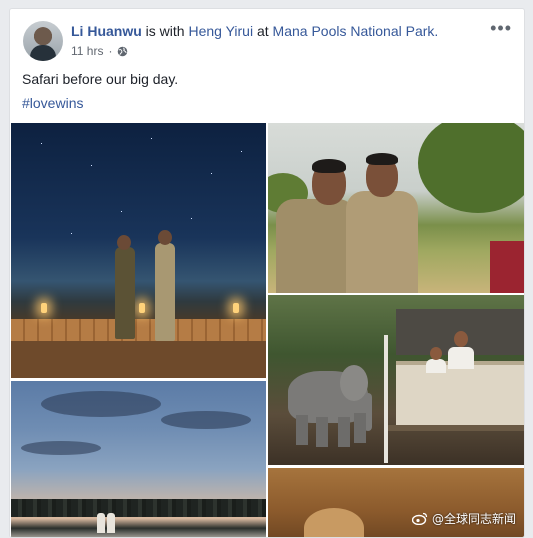 The width and height of the screenshot is (533, 538). What do you see at coordinates (473, 519) in the screenshot?
I see `watermark-text: @全球同志新闻` at bounding box center [473, 519].